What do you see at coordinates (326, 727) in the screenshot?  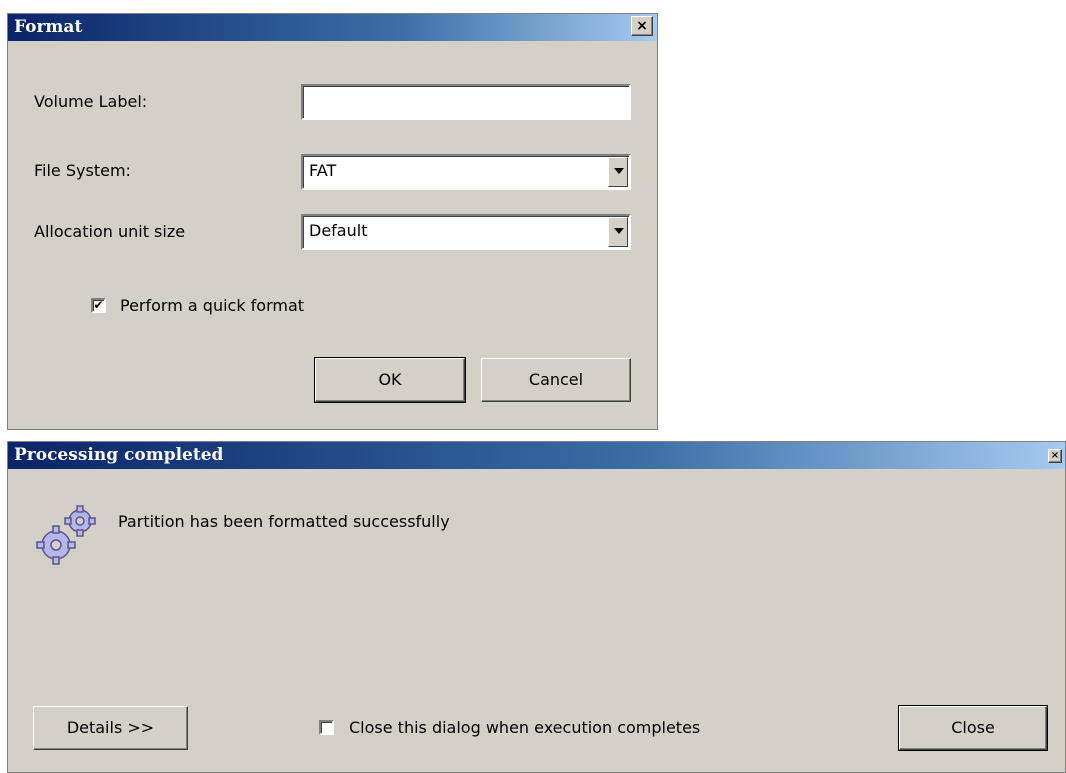 I see `close-when-done-checkbox` at bounding box center [326, 727].